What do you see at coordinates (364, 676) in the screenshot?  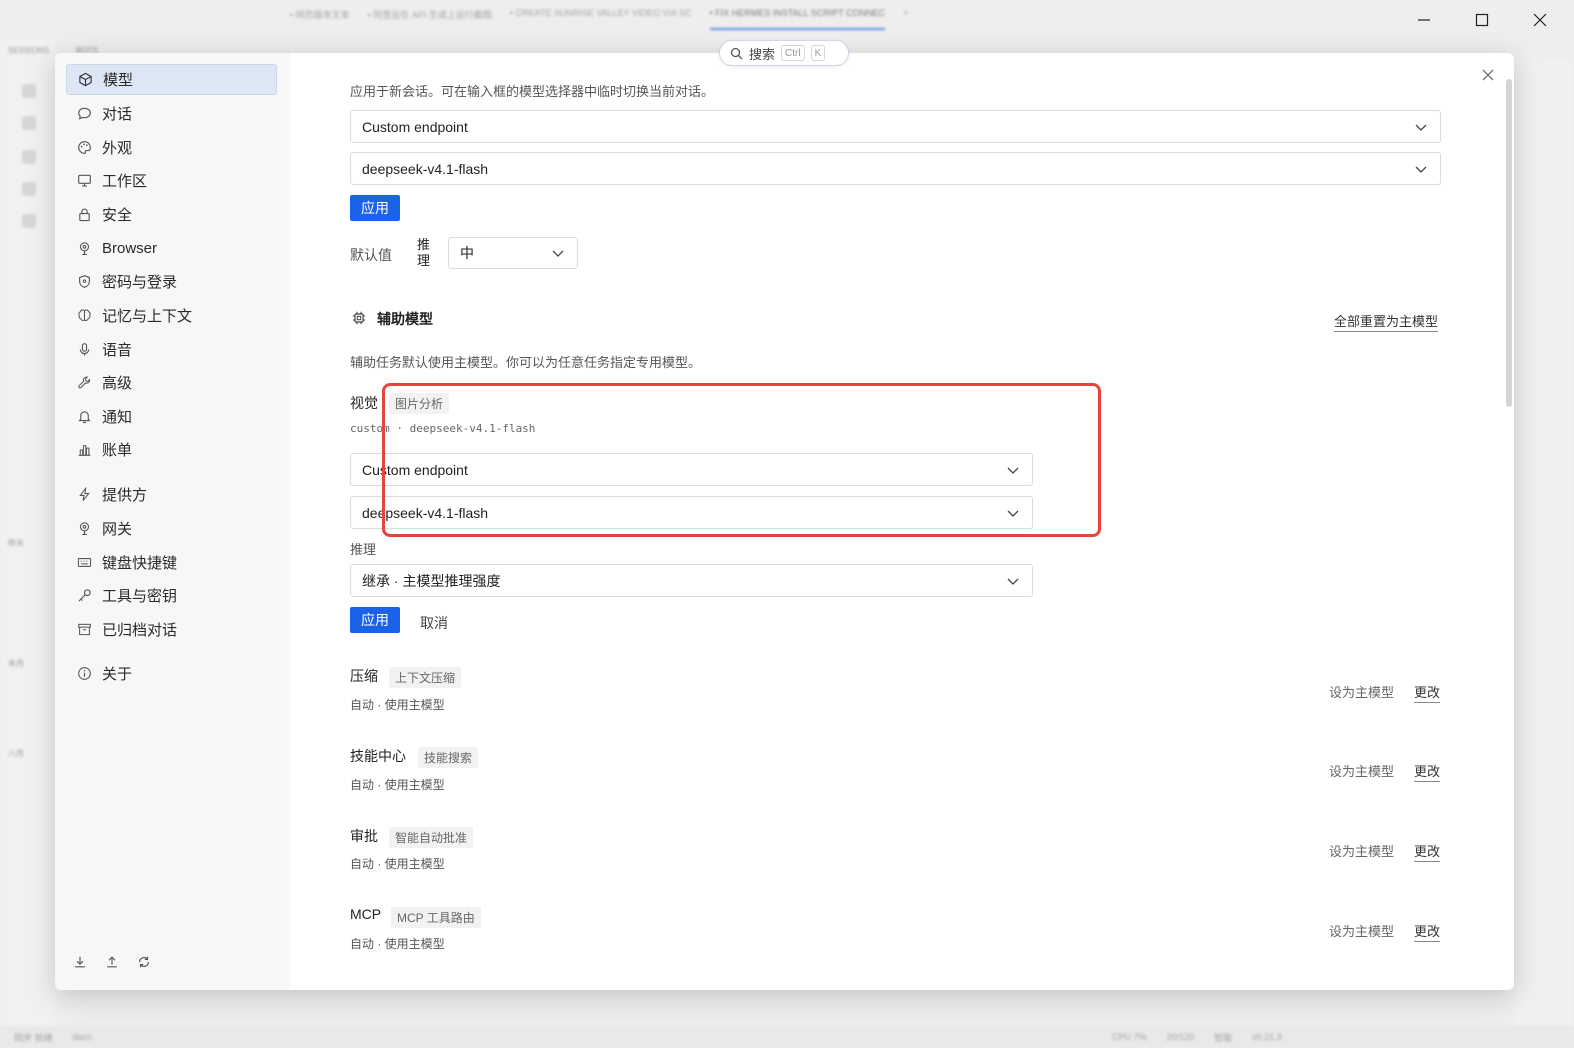 I see `task-title-compression: 压缩` at bounding box center [364, 676].